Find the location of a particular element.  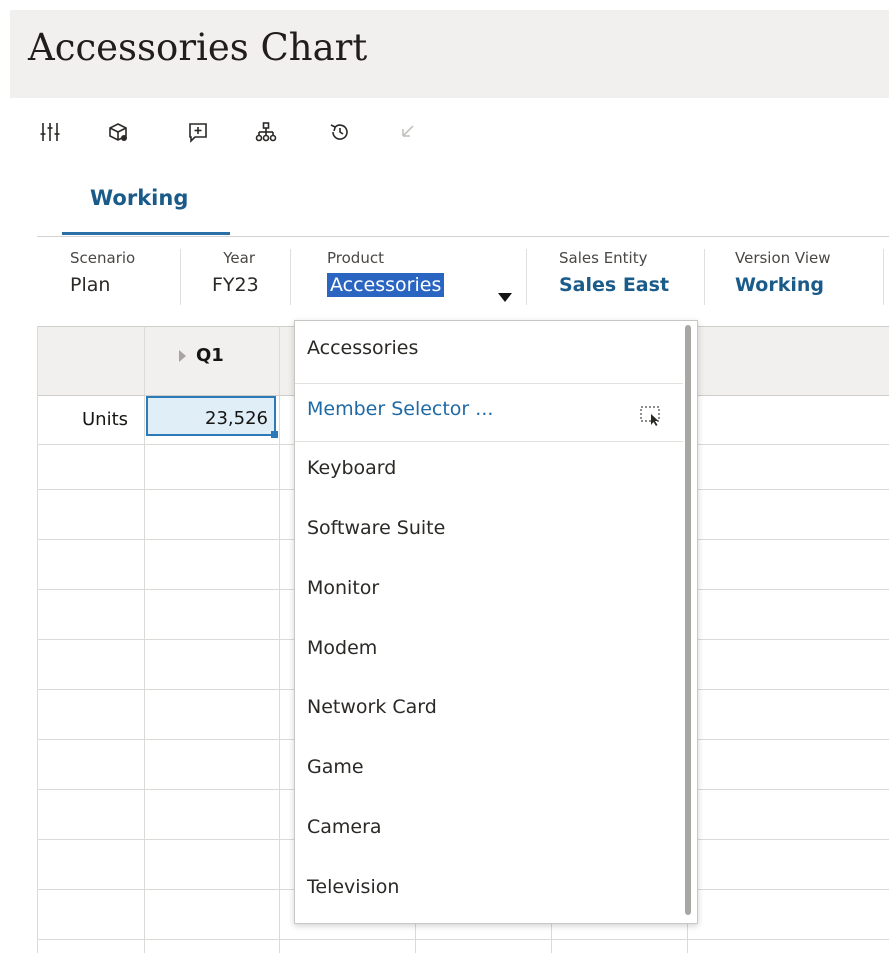

chevron-down-icon is located at coordinates (505, 297).